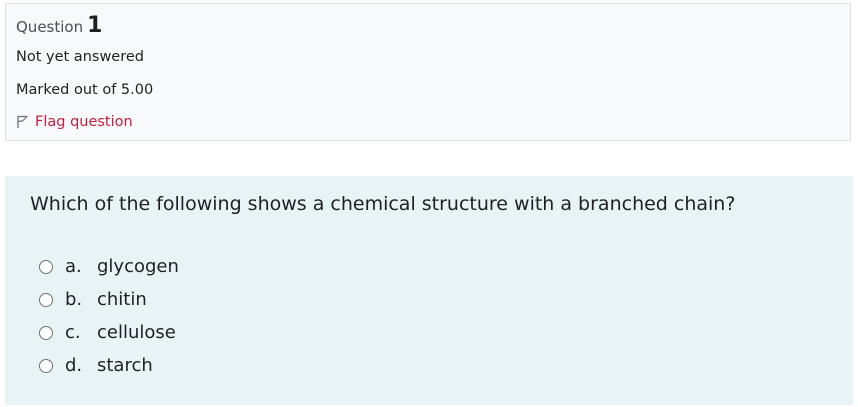  I want to click on answer-option-c: c. cellulose, so click(107, 332).